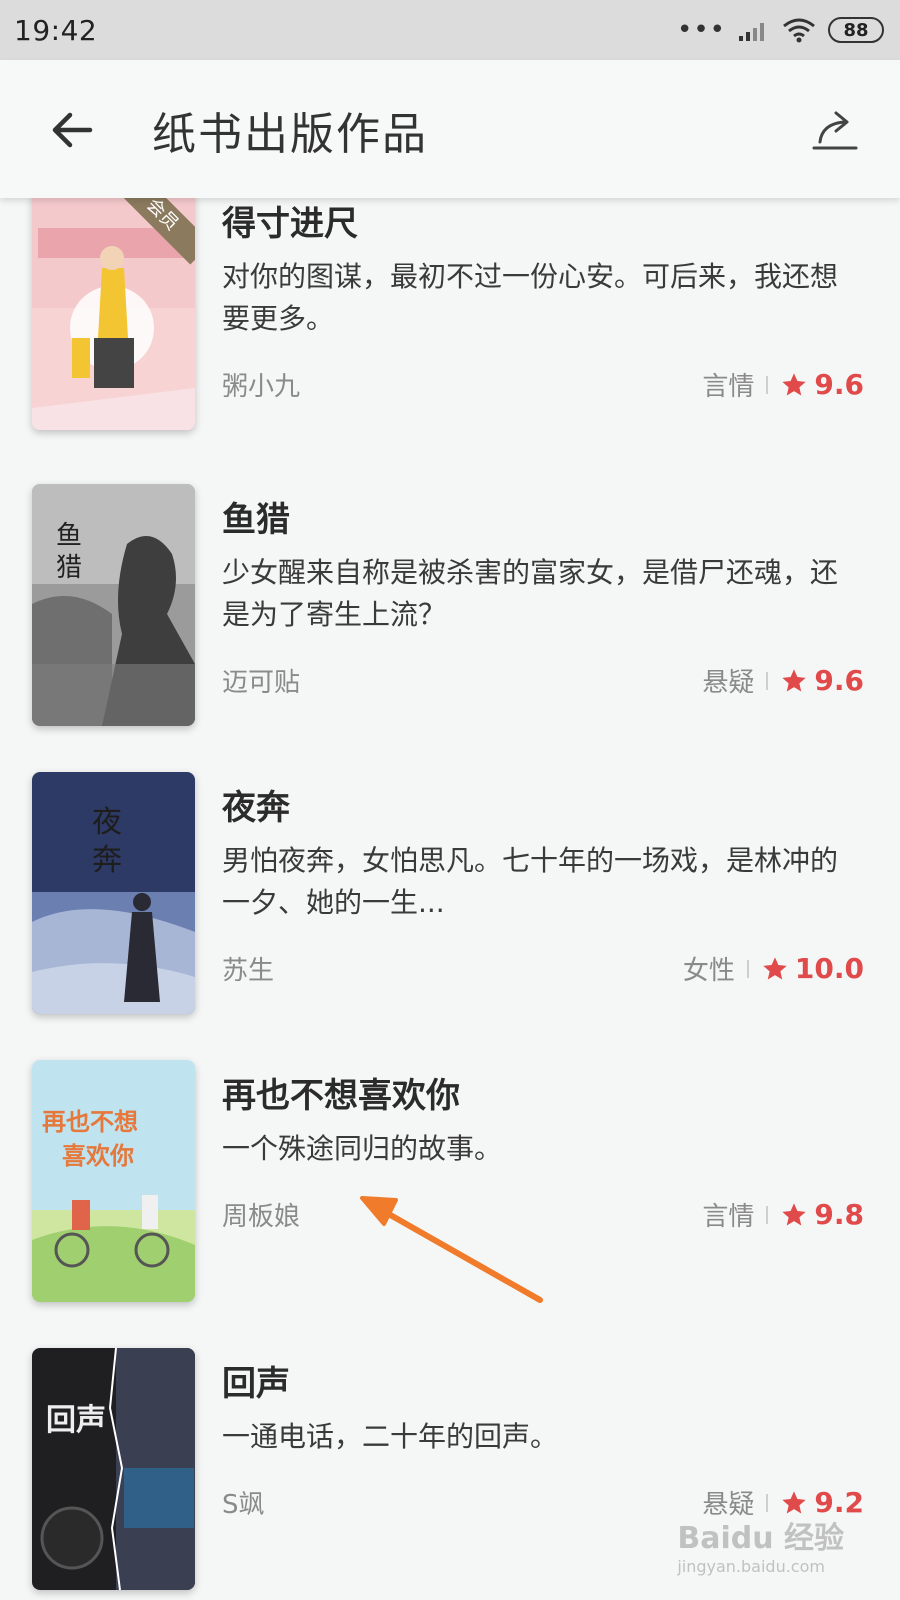 The image size is (900, 1600). I want to click on book-cover: 夜 奔, so click(113, 893).